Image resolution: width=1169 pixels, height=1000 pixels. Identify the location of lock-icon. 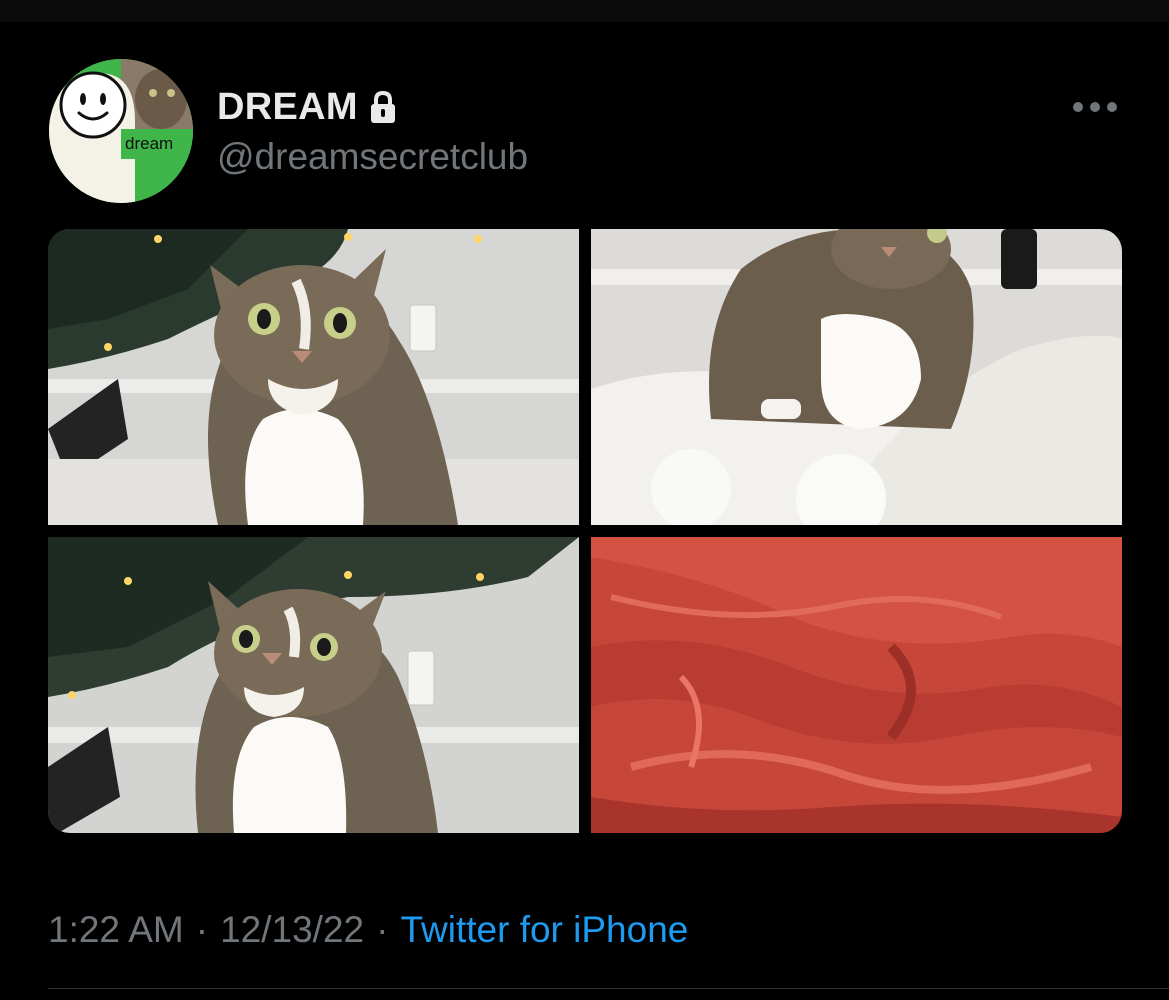
(383, 107).